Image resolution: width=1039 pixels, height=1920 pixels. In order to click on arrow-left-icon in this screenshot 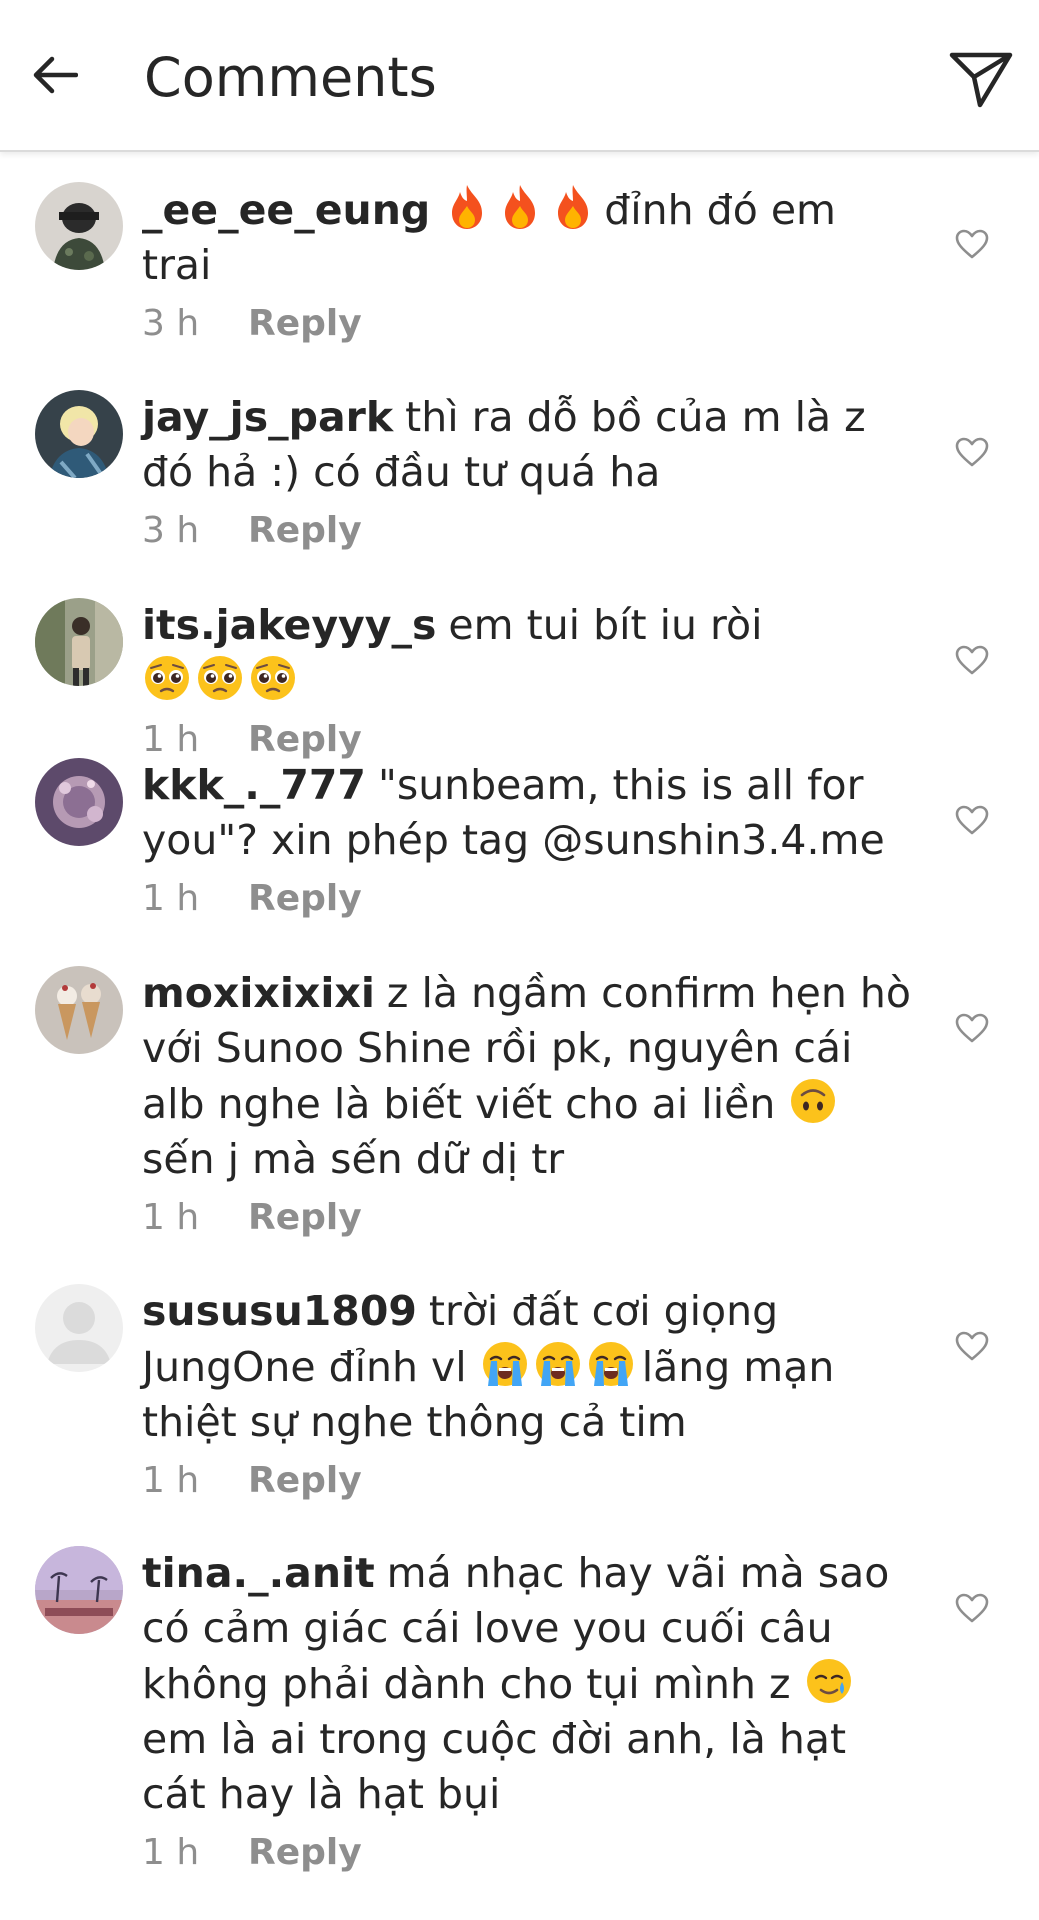, I will do `click(55, 75)`.